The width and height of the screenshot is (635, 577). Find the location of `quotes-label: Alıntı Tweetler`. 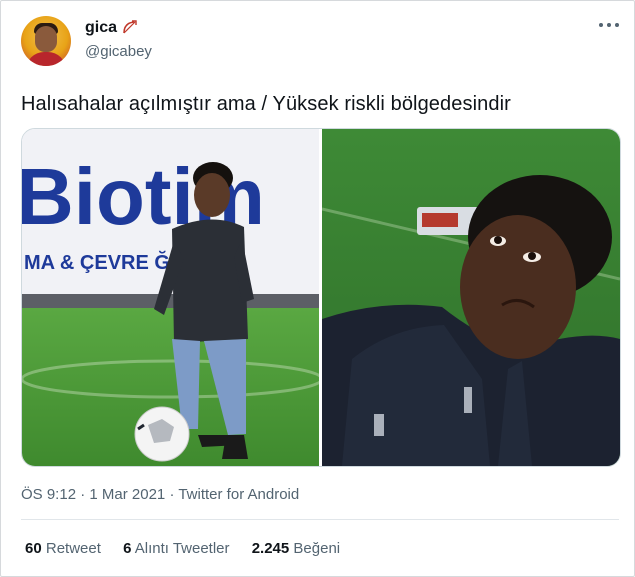

quotes-label: Alıntı Tweetler is located at coordinates (182, 548).